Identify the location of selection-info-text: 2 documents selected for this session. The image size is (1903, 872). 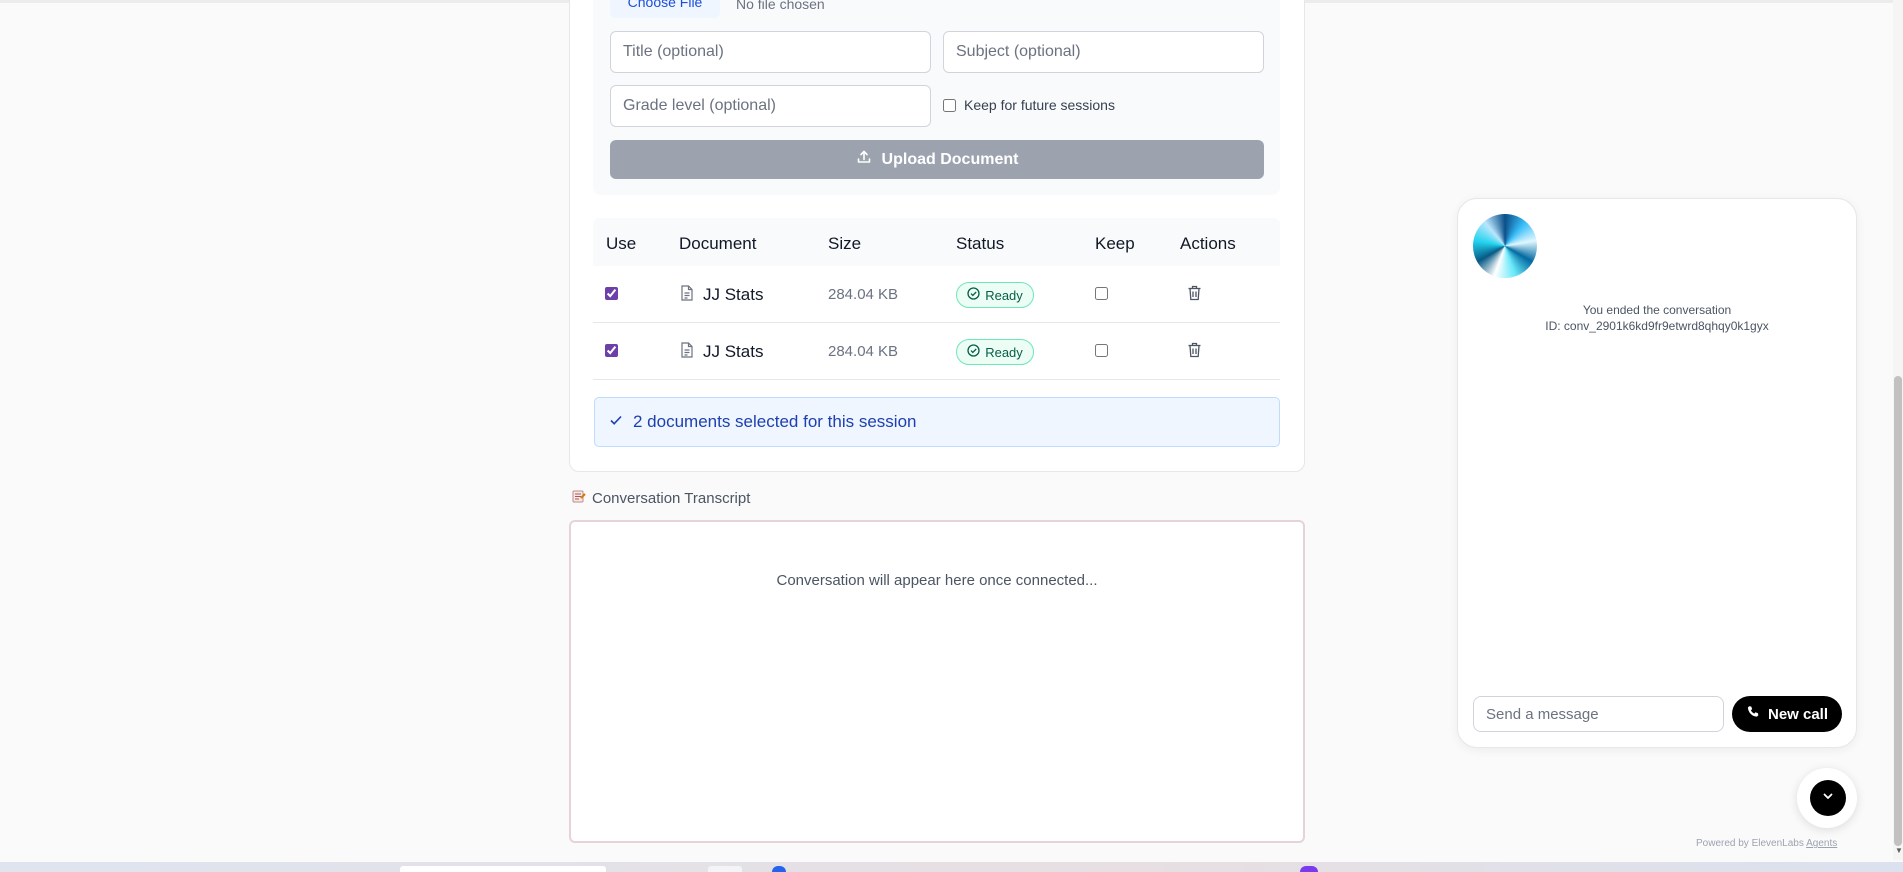
(775, 421).